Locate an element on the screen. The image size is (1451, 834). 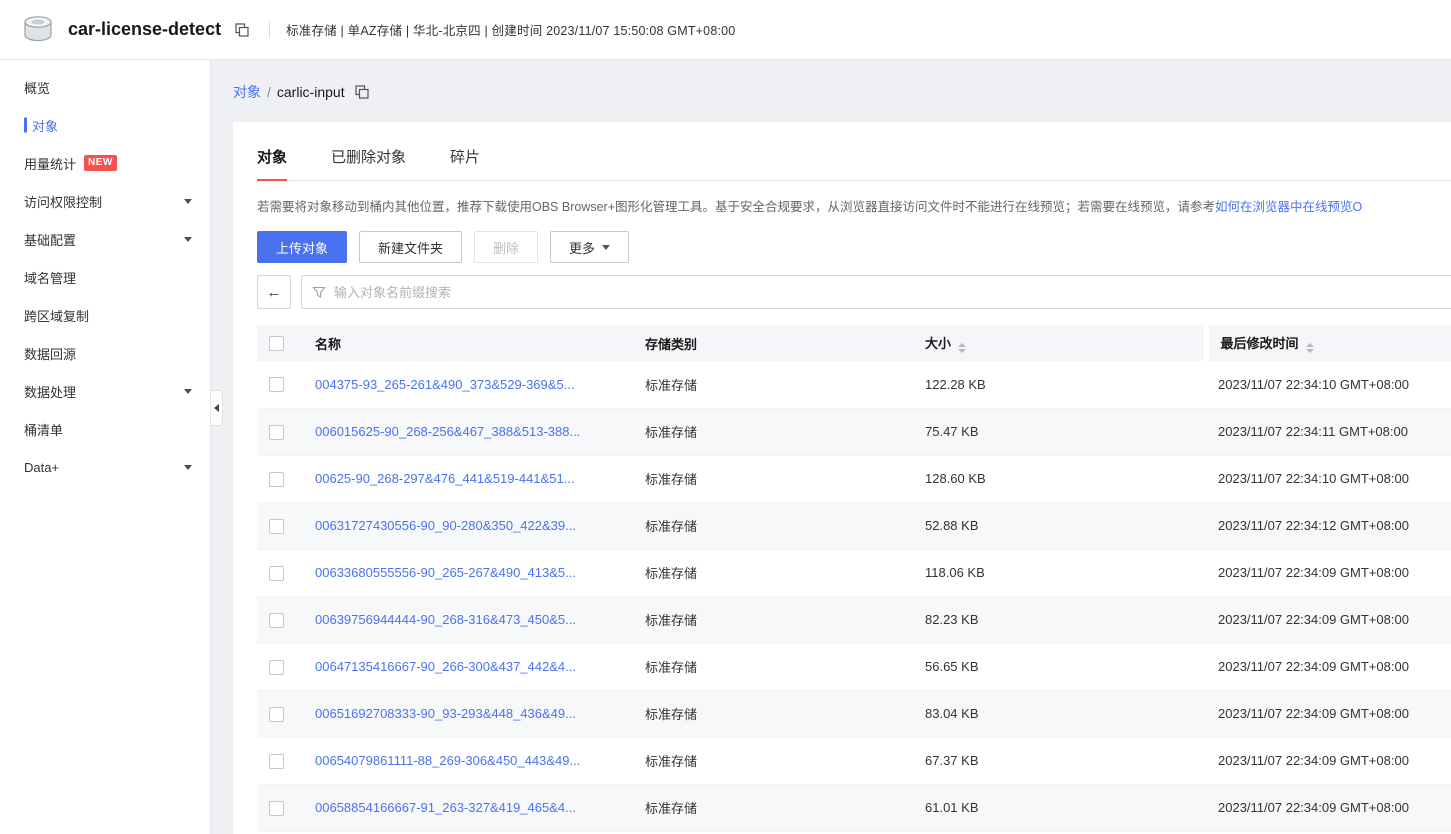
delete-button: 删除 is located at coordinates (506, 247).